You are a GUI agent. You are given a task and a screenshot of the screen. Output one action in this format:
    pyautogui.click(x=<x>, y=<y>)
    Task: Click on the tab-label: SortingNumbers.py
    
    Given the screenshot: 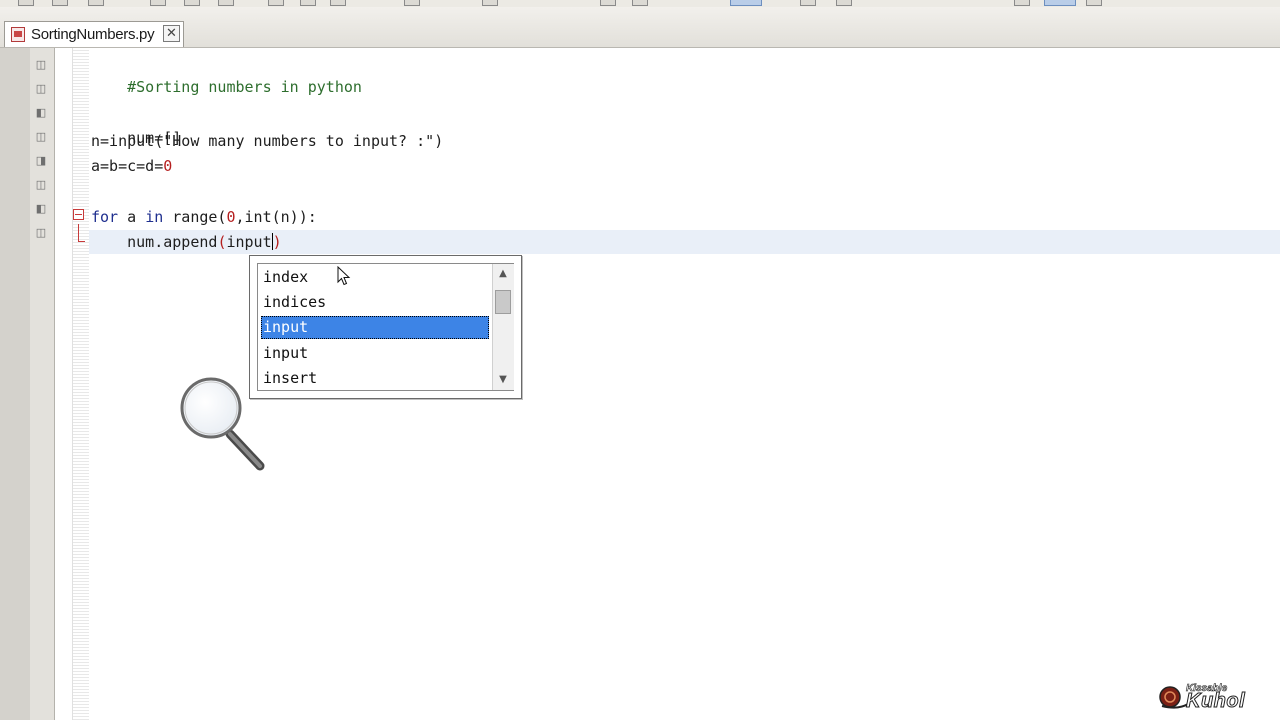 What is the action you would take?
    pyautogui.click(x=93, y=34)
    